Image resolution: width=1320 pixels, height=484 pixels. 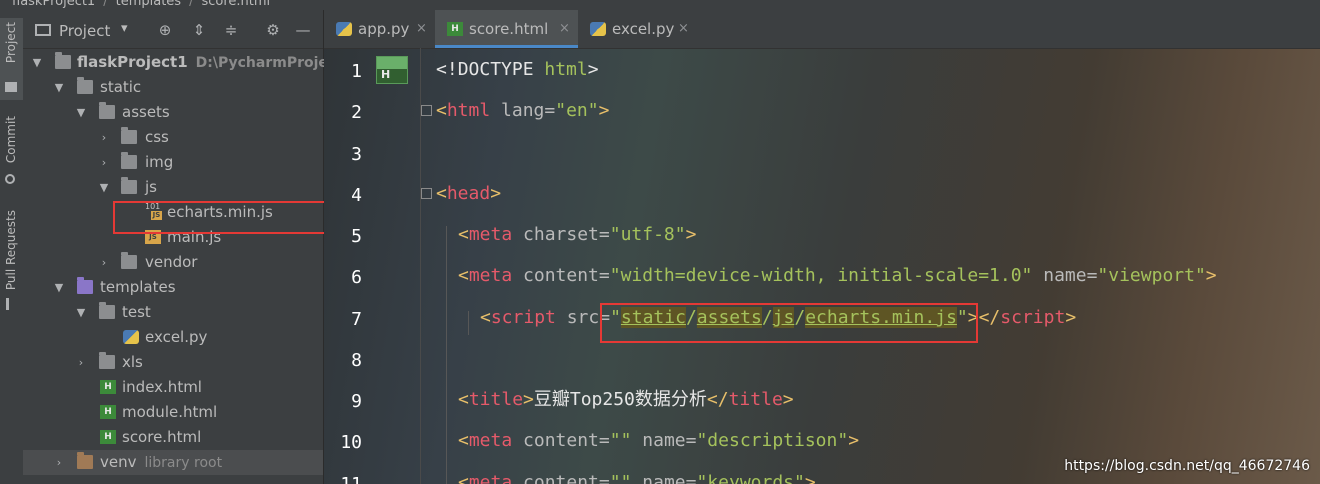 What do you see at coordinates (343, 479) in the screenshot?
I see `line-number: 11` at bounding box center [343, 479].